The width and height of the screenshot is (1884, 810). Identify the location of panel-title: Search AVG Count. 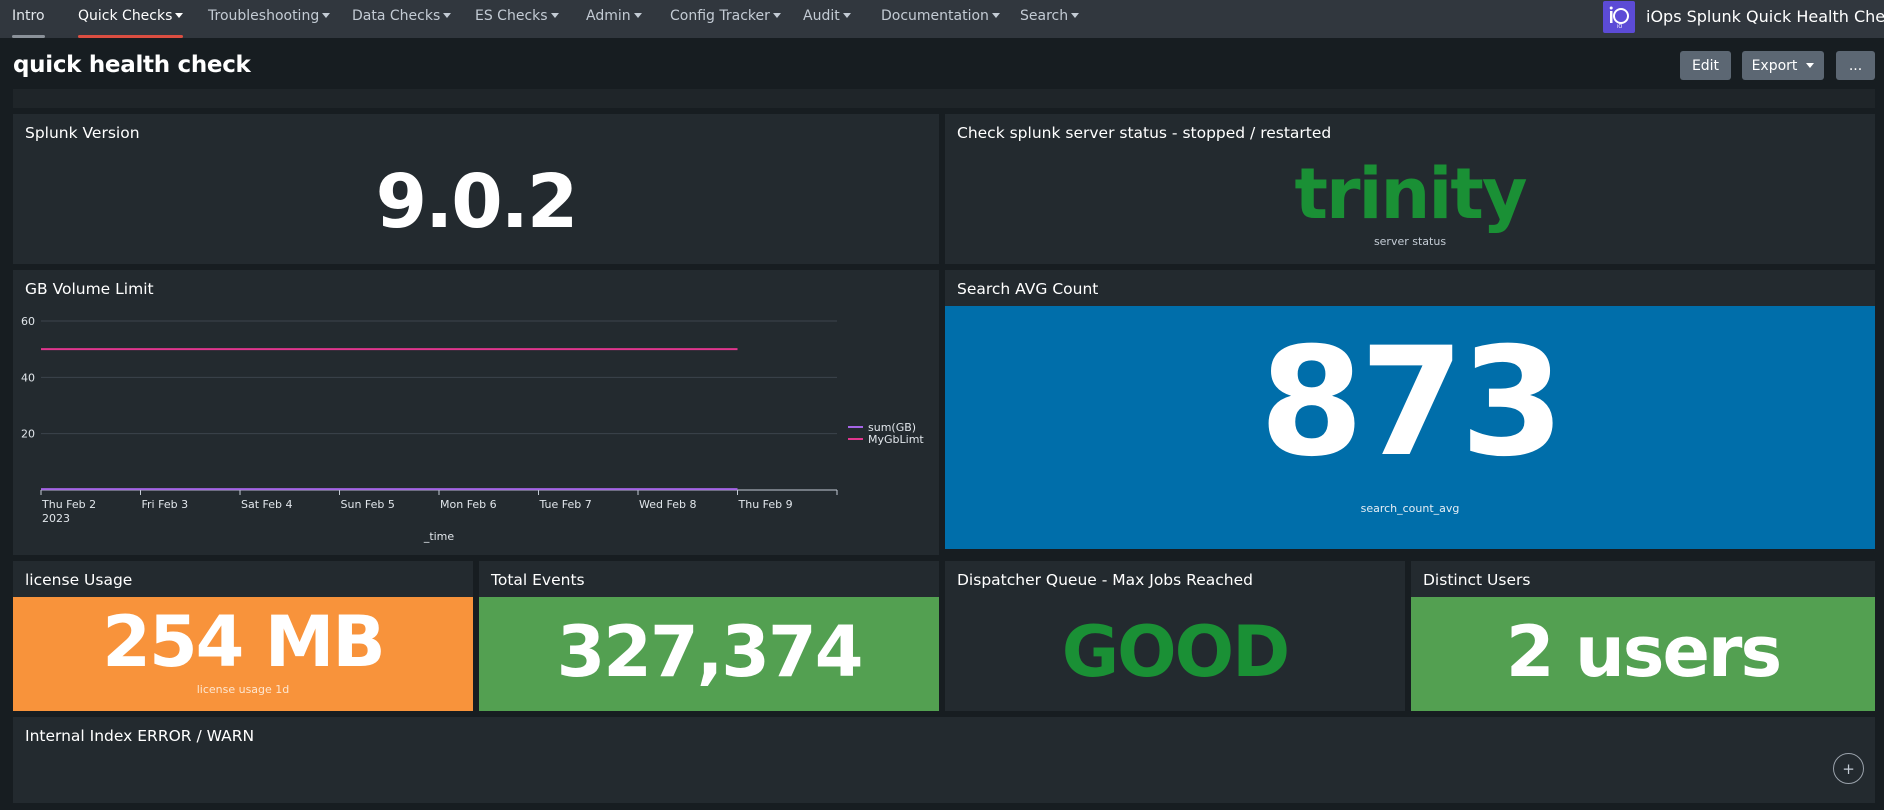
(1028, 289).